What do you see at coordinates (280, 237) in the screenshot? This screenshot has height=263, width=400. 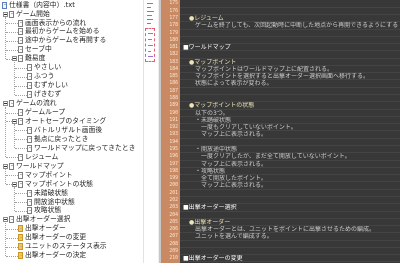 I see `editor-line: 207 ユニットを選んで編成する。` at bounding box center [280, 237].